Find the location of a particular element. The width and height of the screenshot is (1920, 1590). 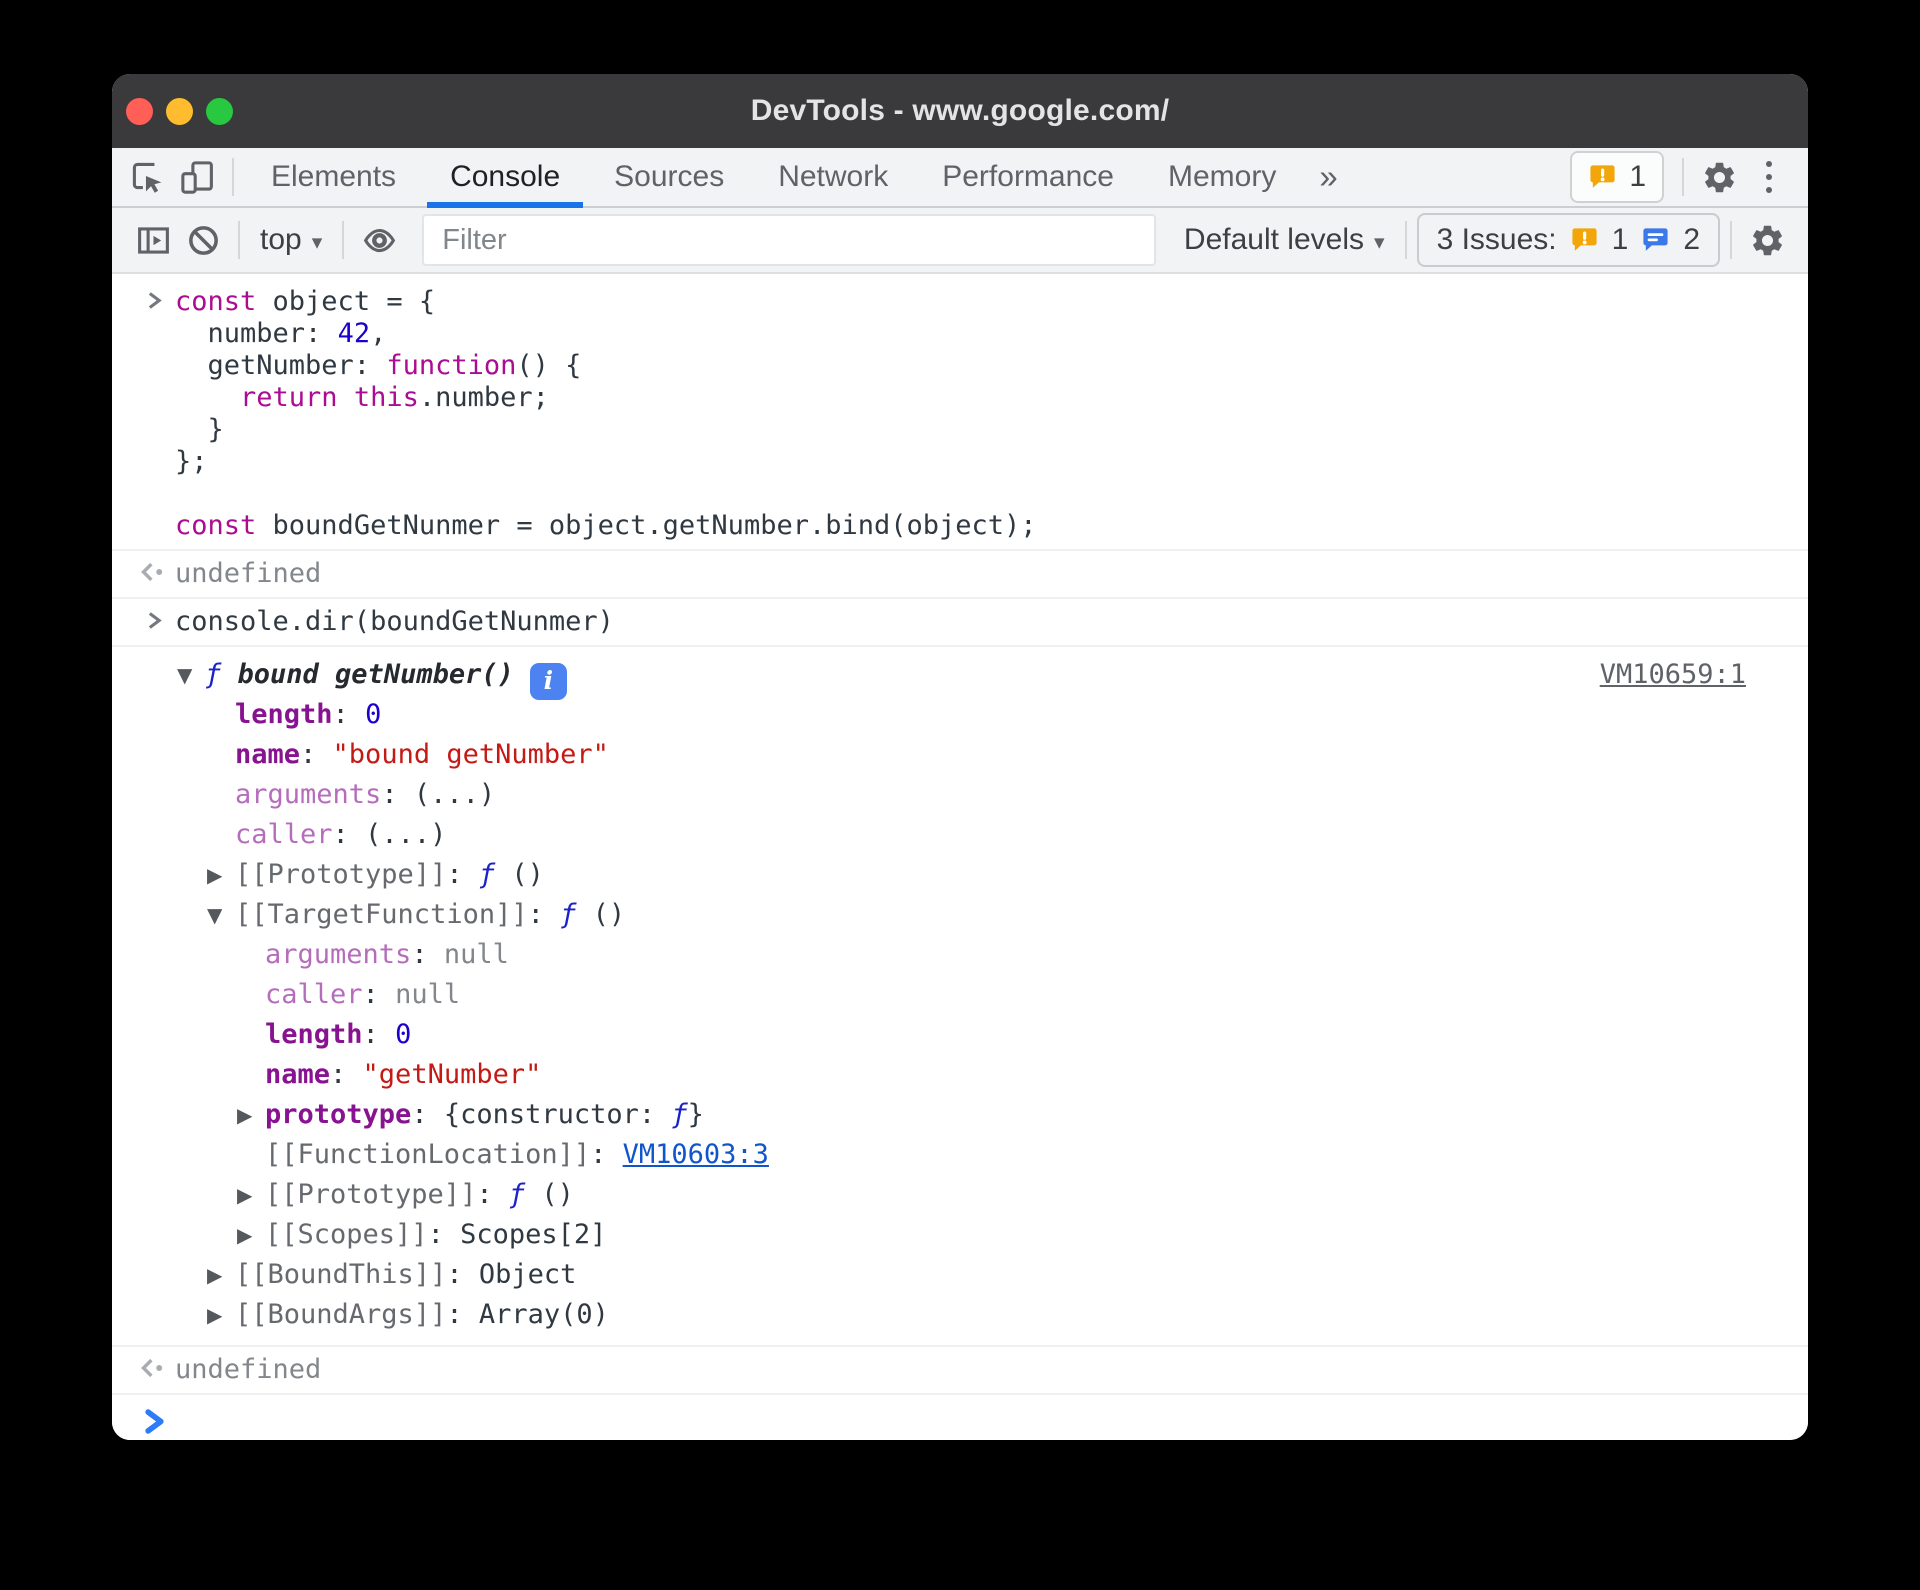

info-icon: i is located at coordinates (548, 681).